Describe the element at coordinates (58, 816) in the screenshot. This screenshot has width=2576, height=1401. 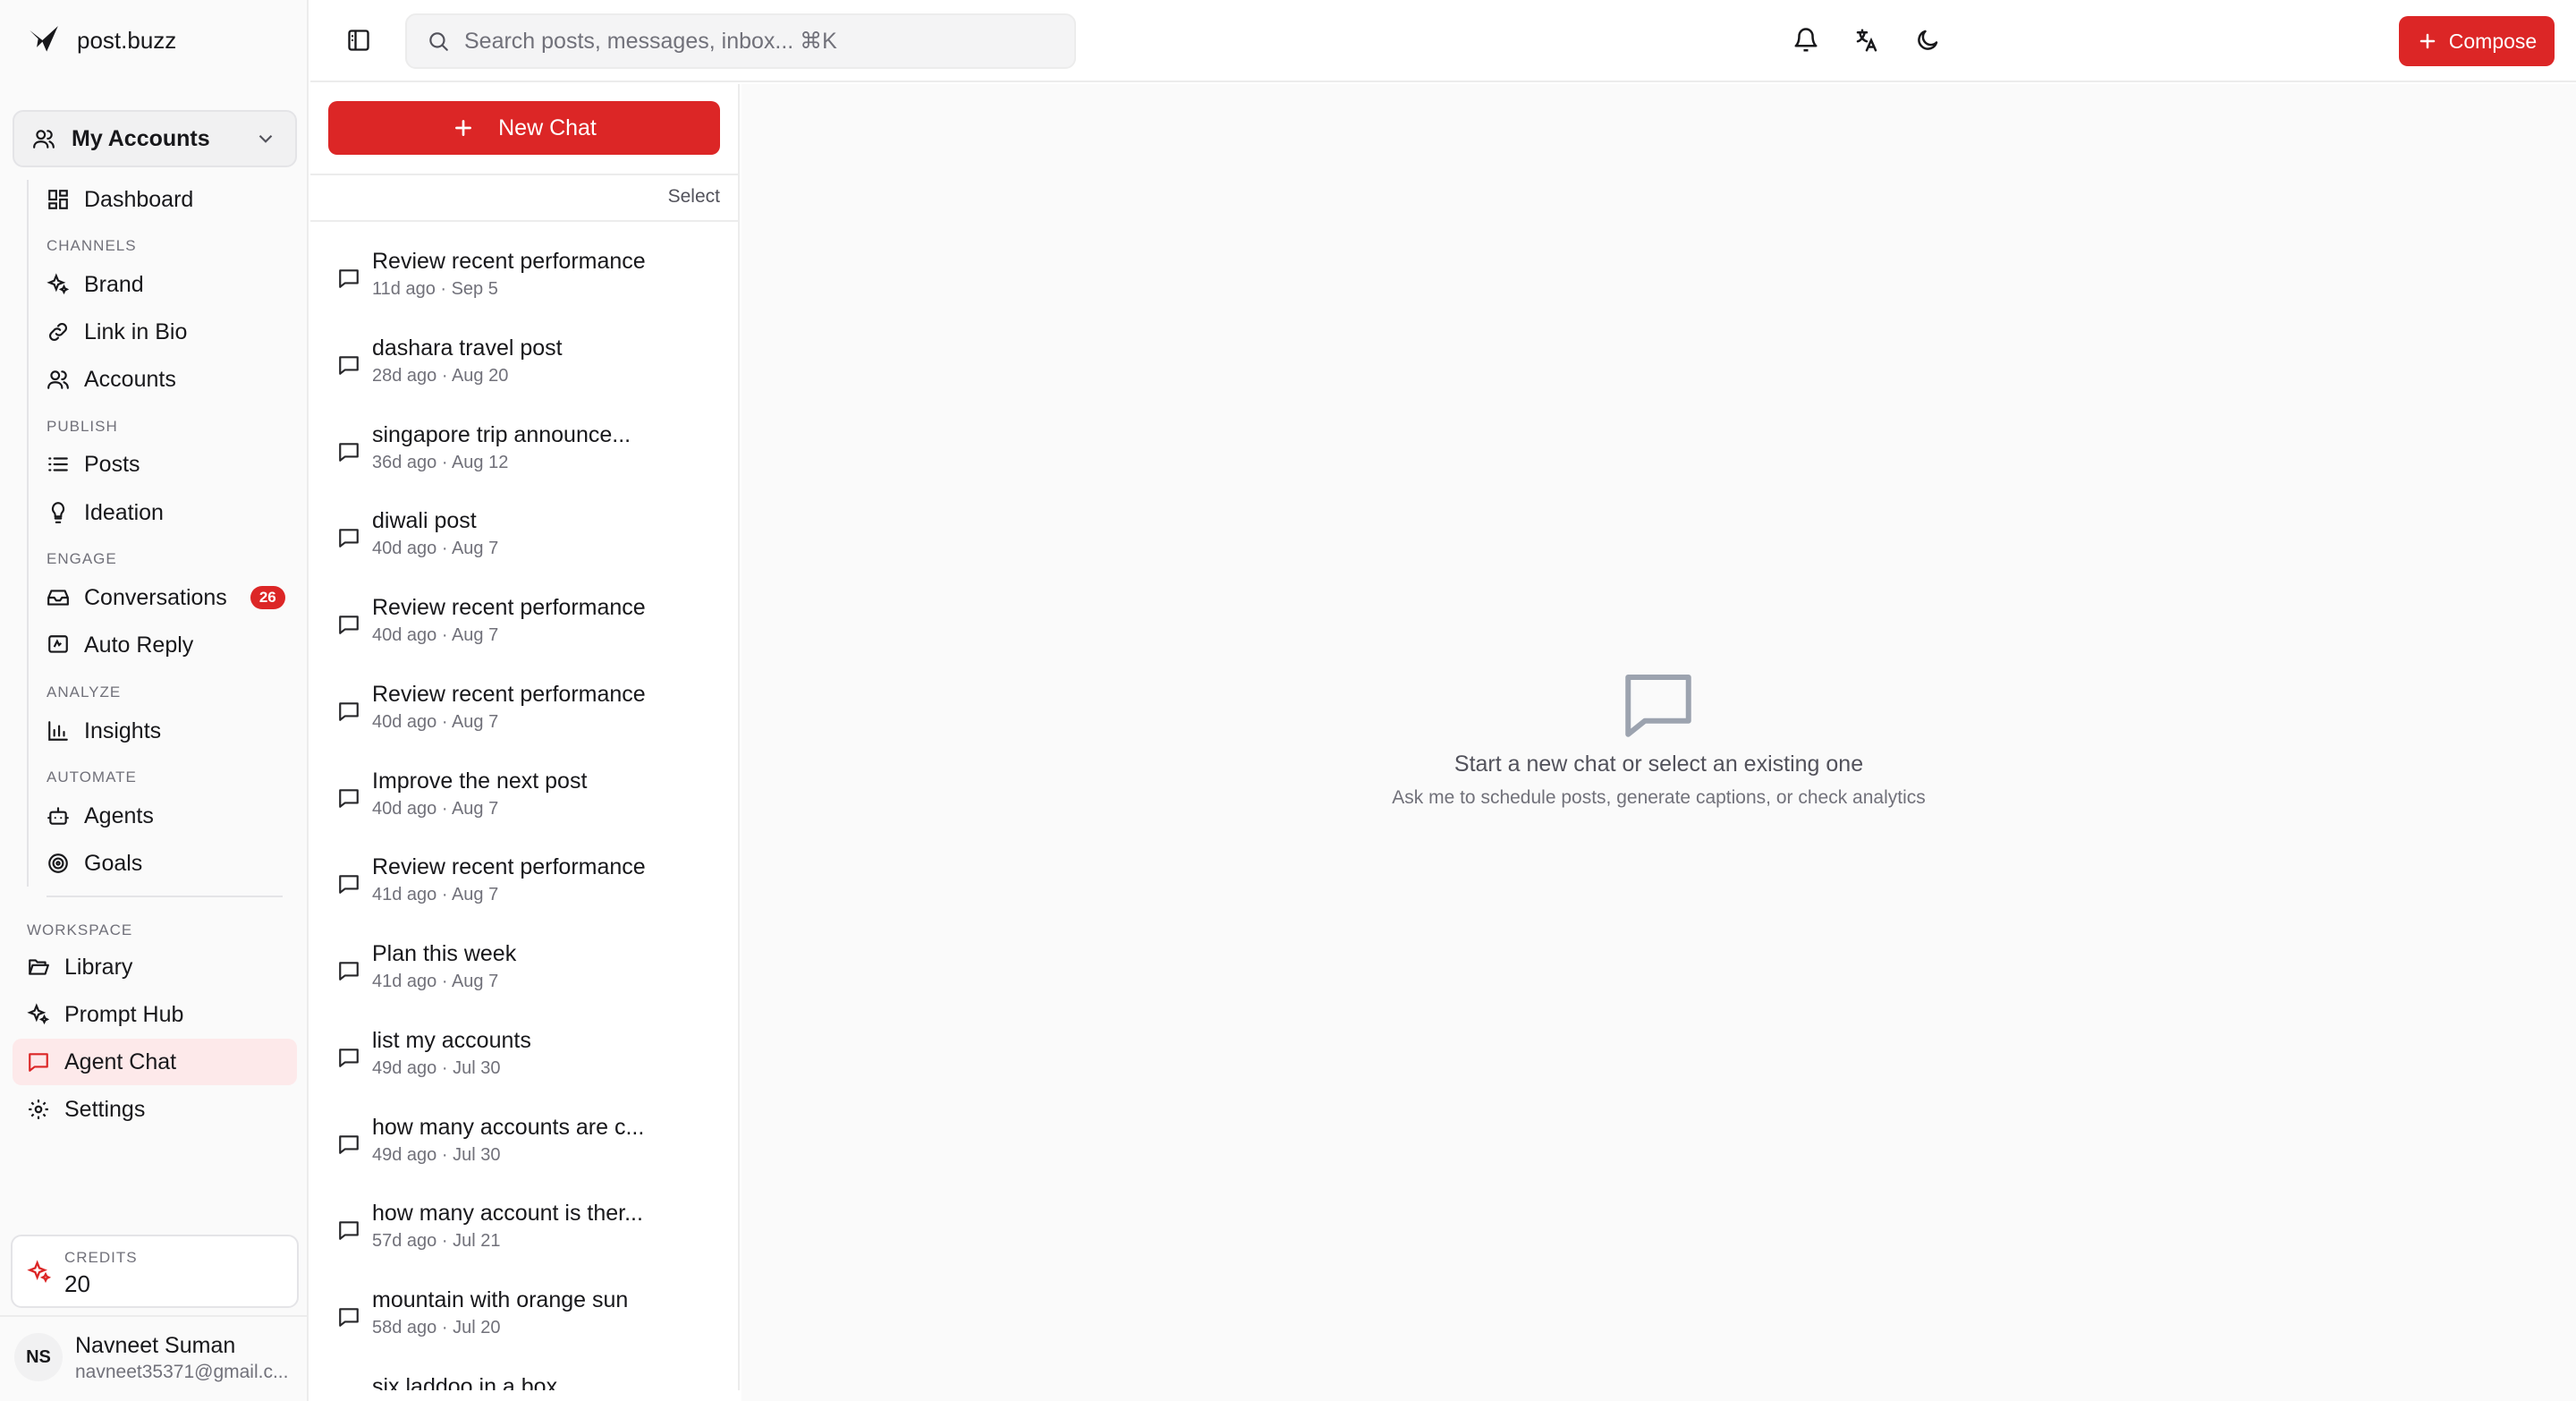
I see `bot-icon` at that location.